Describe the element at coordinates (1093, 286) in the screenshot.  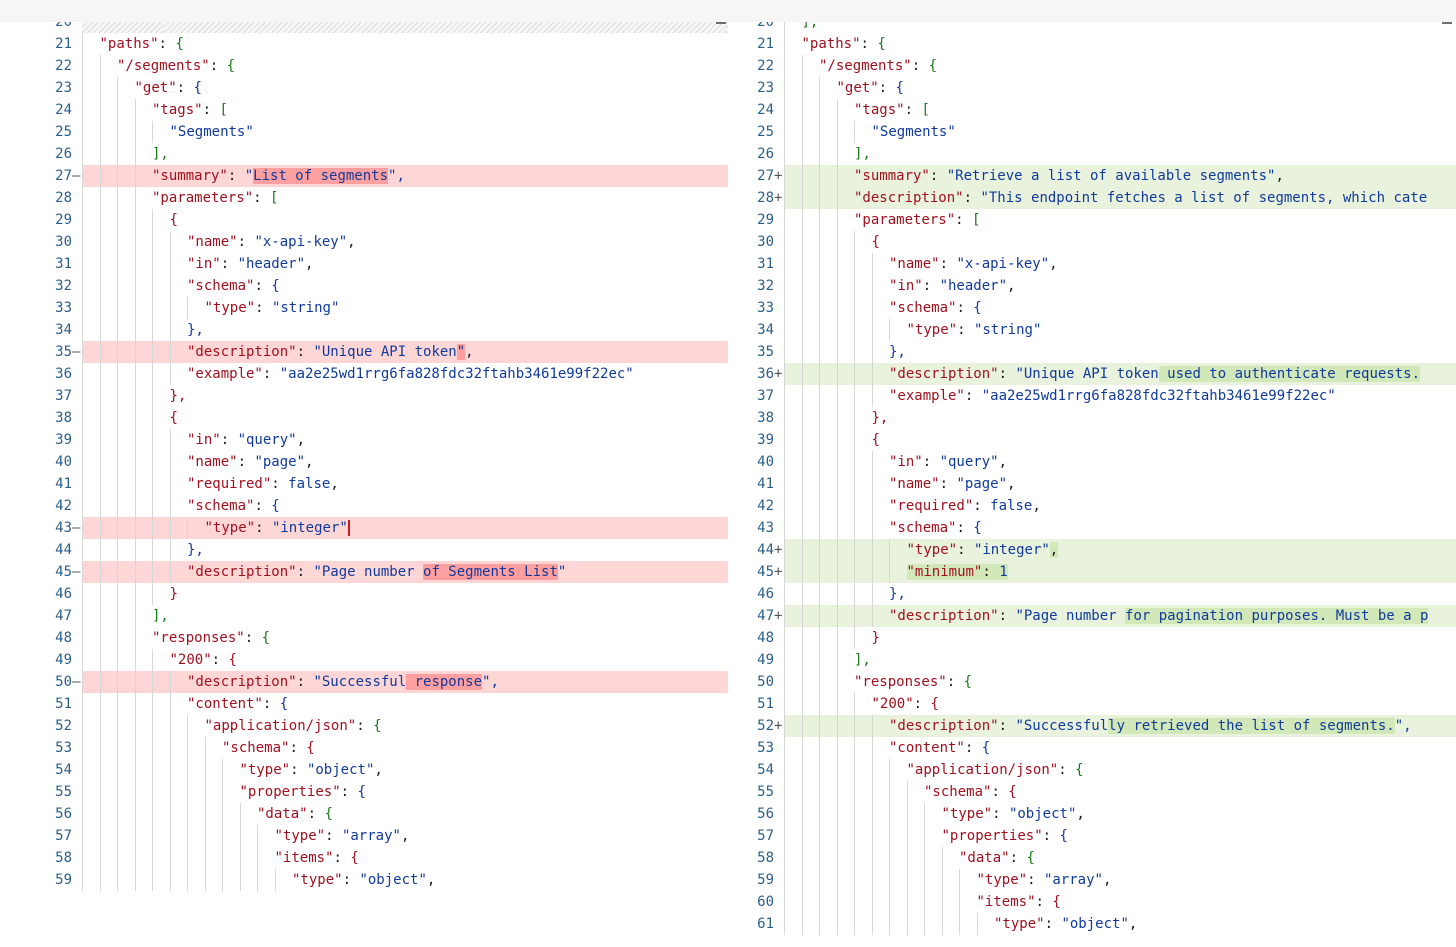
I see `code-line: 32 "in": "header",` at that location.